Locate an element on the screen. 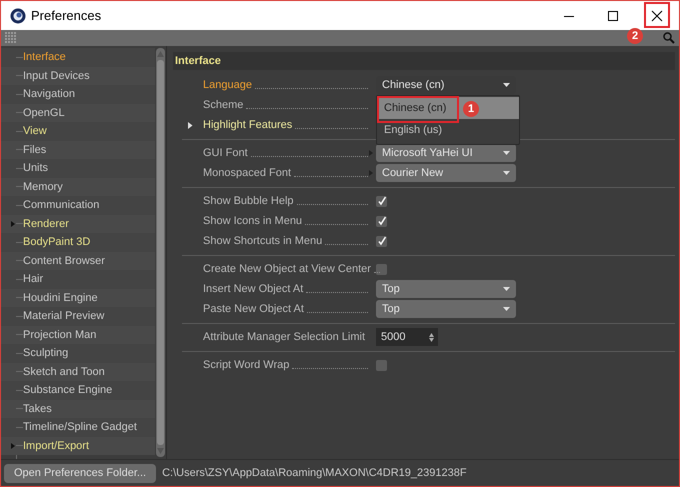  app-logo-icon is located at coordinates (18, 16).